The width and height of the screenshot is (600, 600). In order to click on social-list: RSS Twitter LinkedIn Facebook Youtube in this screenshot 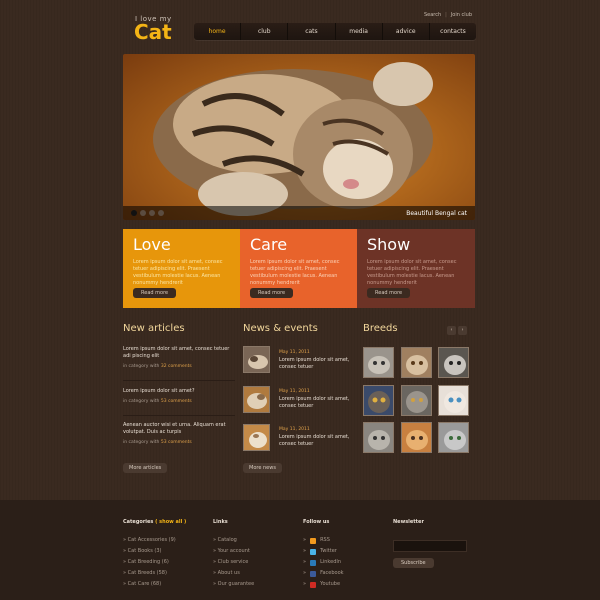, I will do `click(323, 562)`.